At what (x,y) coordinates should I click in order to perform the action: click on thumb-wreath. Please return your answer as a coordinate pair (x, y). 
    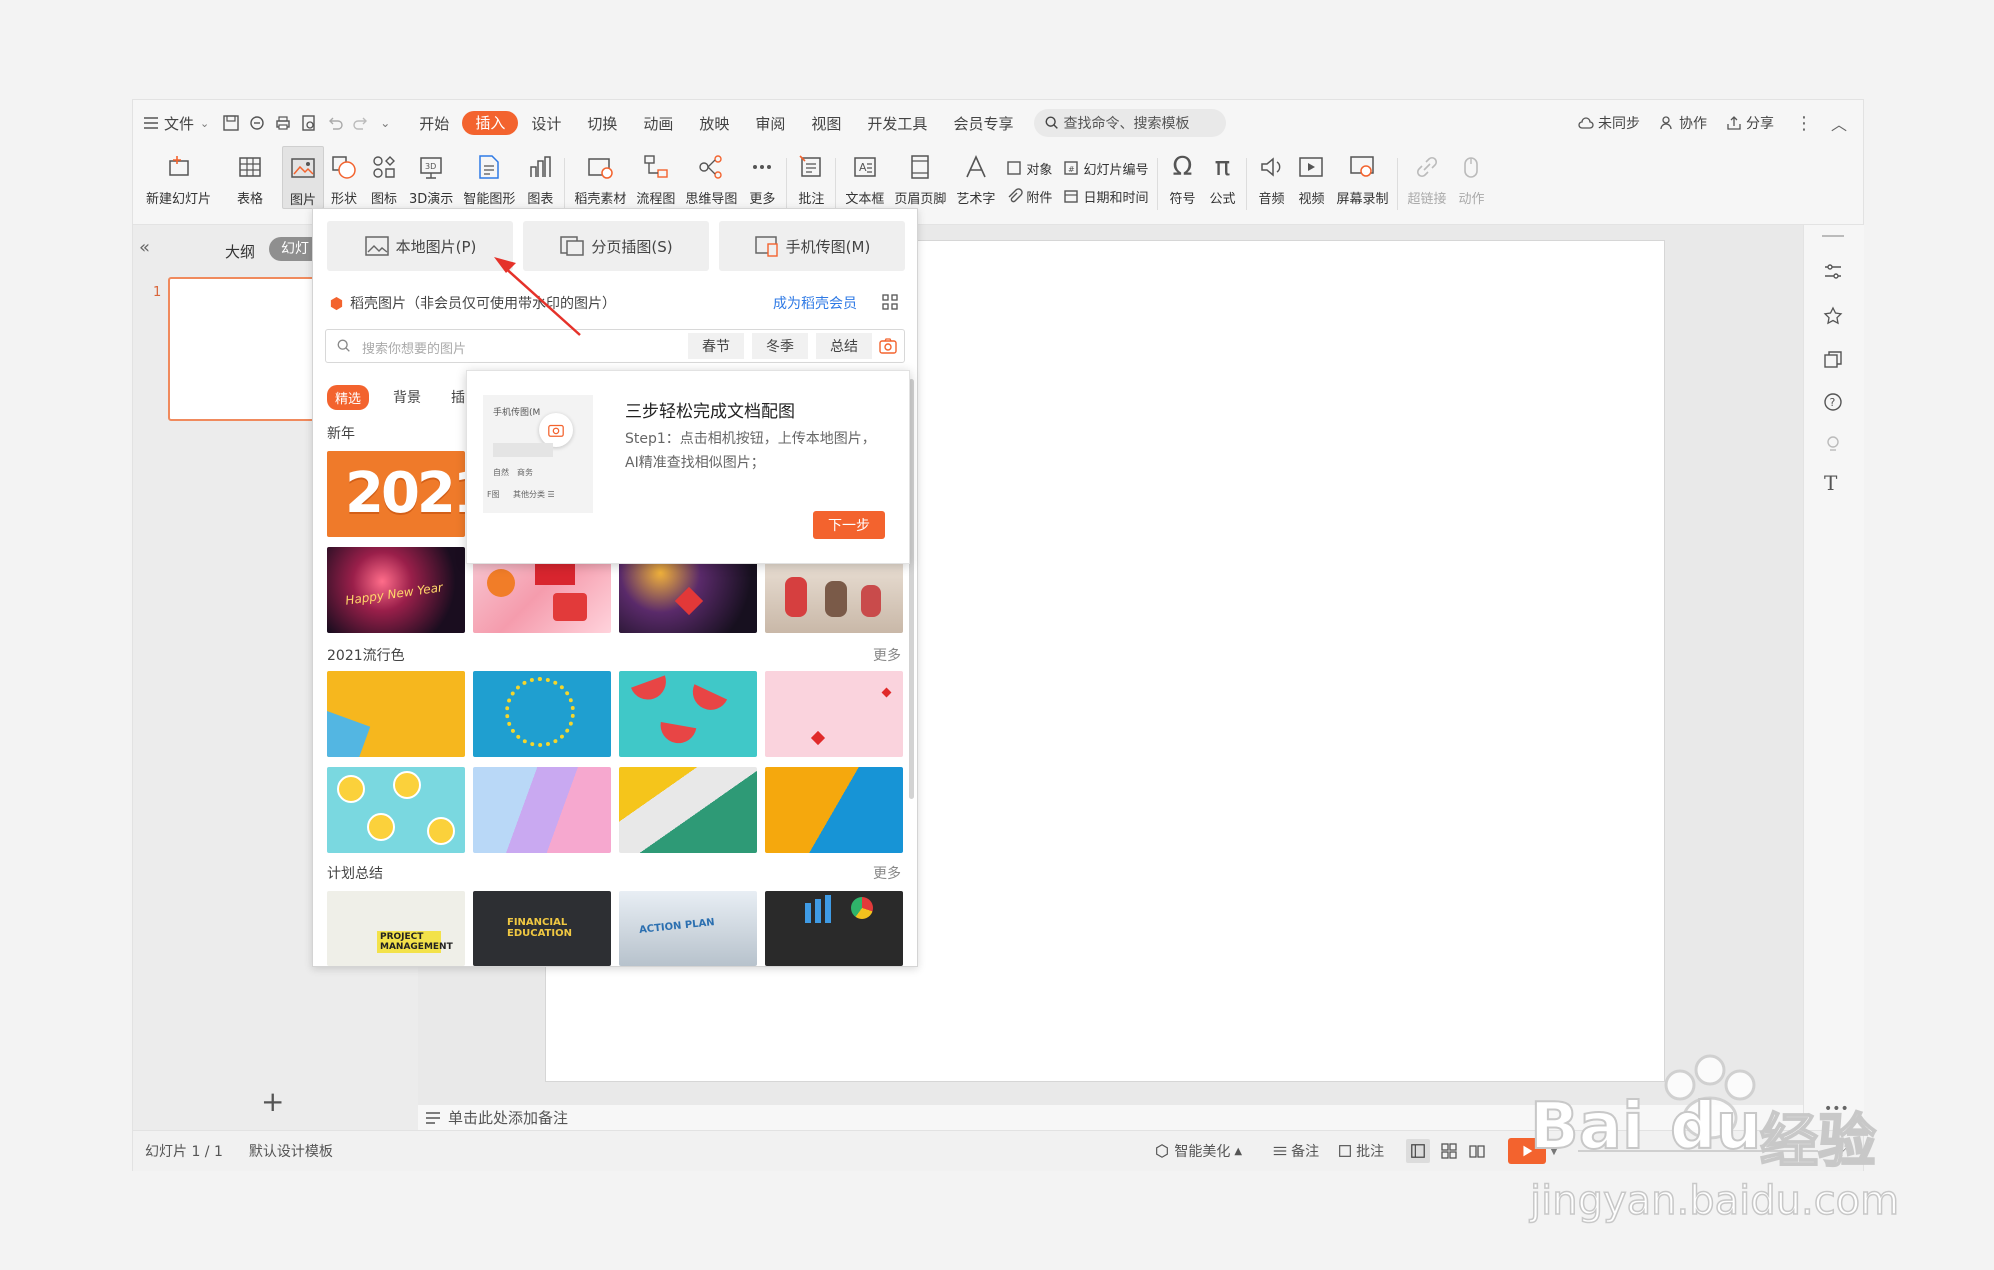
    Looking at the image, I should click on (542, 714).